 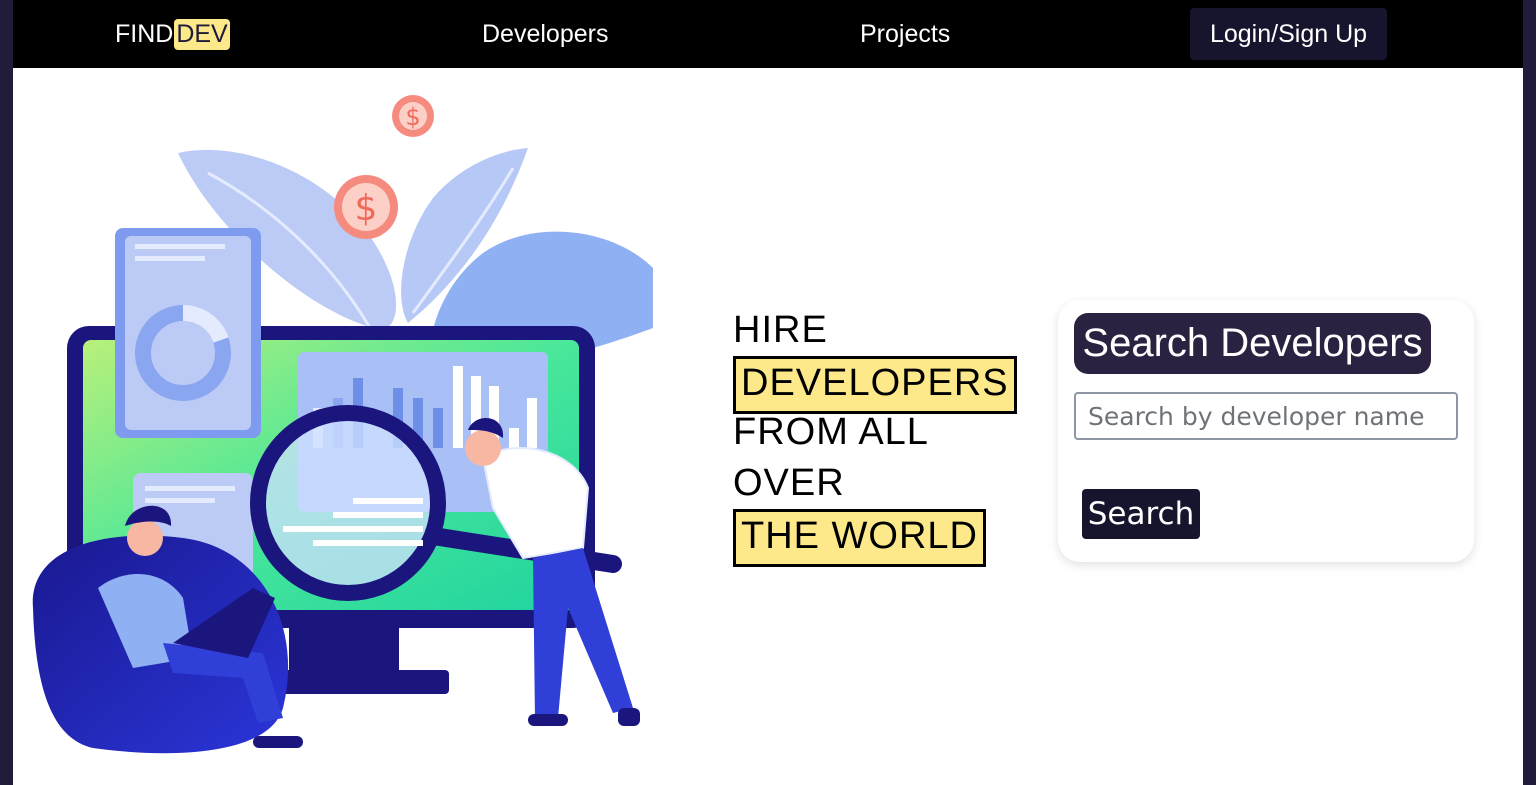 What do you see at coordinates (1266, 416) in the screenshot?
I see `search-input` at bounding box center [1266, 416].